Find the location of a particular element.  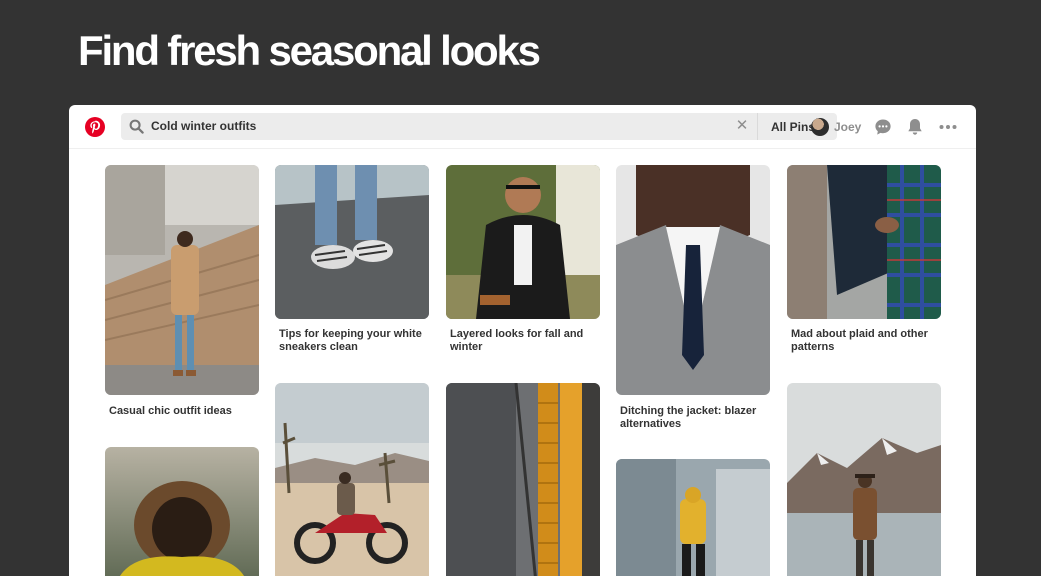

search-input: Cold winter outfits is located at coordinates (203, 126).